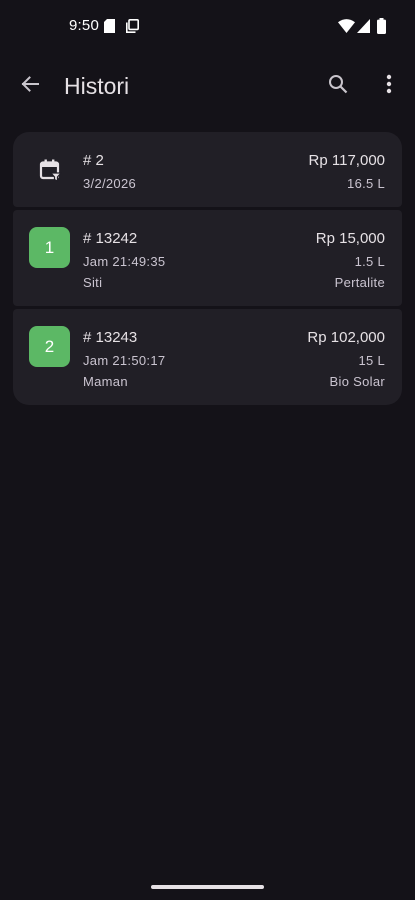 The width and height of the screenshot is (415, 900). What do you see at coordinates (97, 86) in the screenshot?
I see `page-title: Histori` at bounding box center [97, 86].